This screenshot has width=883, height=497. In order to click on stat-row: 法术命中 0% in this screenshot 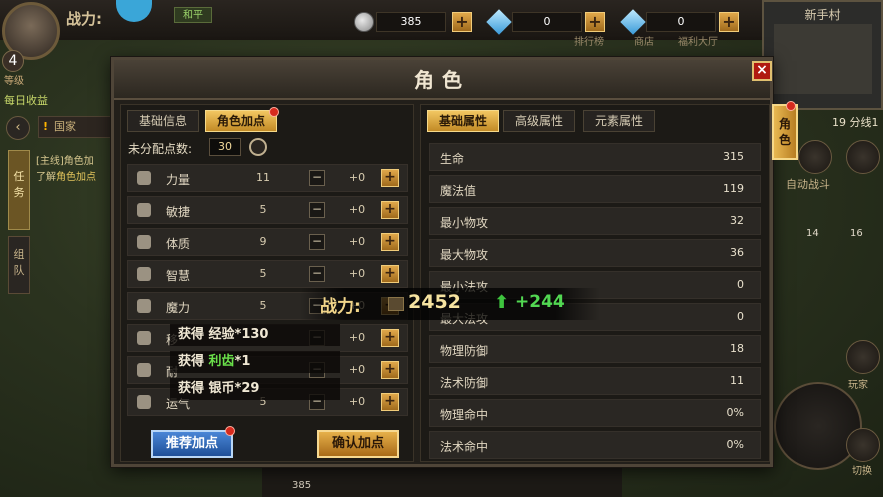, I will do `click(595, 445)`.